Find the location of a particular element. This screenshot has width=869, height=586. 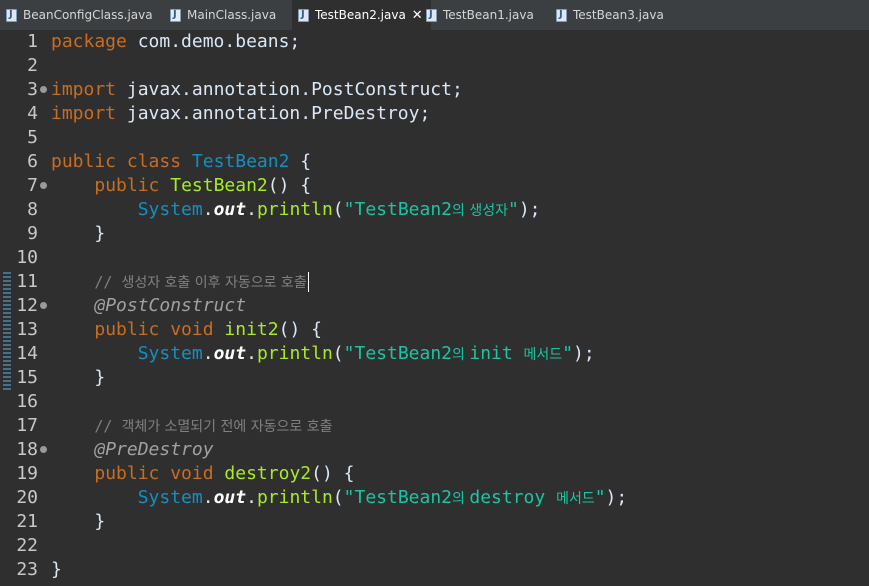

code-line: 6 public class TestBean2 { is located at coordinates (434, 162).